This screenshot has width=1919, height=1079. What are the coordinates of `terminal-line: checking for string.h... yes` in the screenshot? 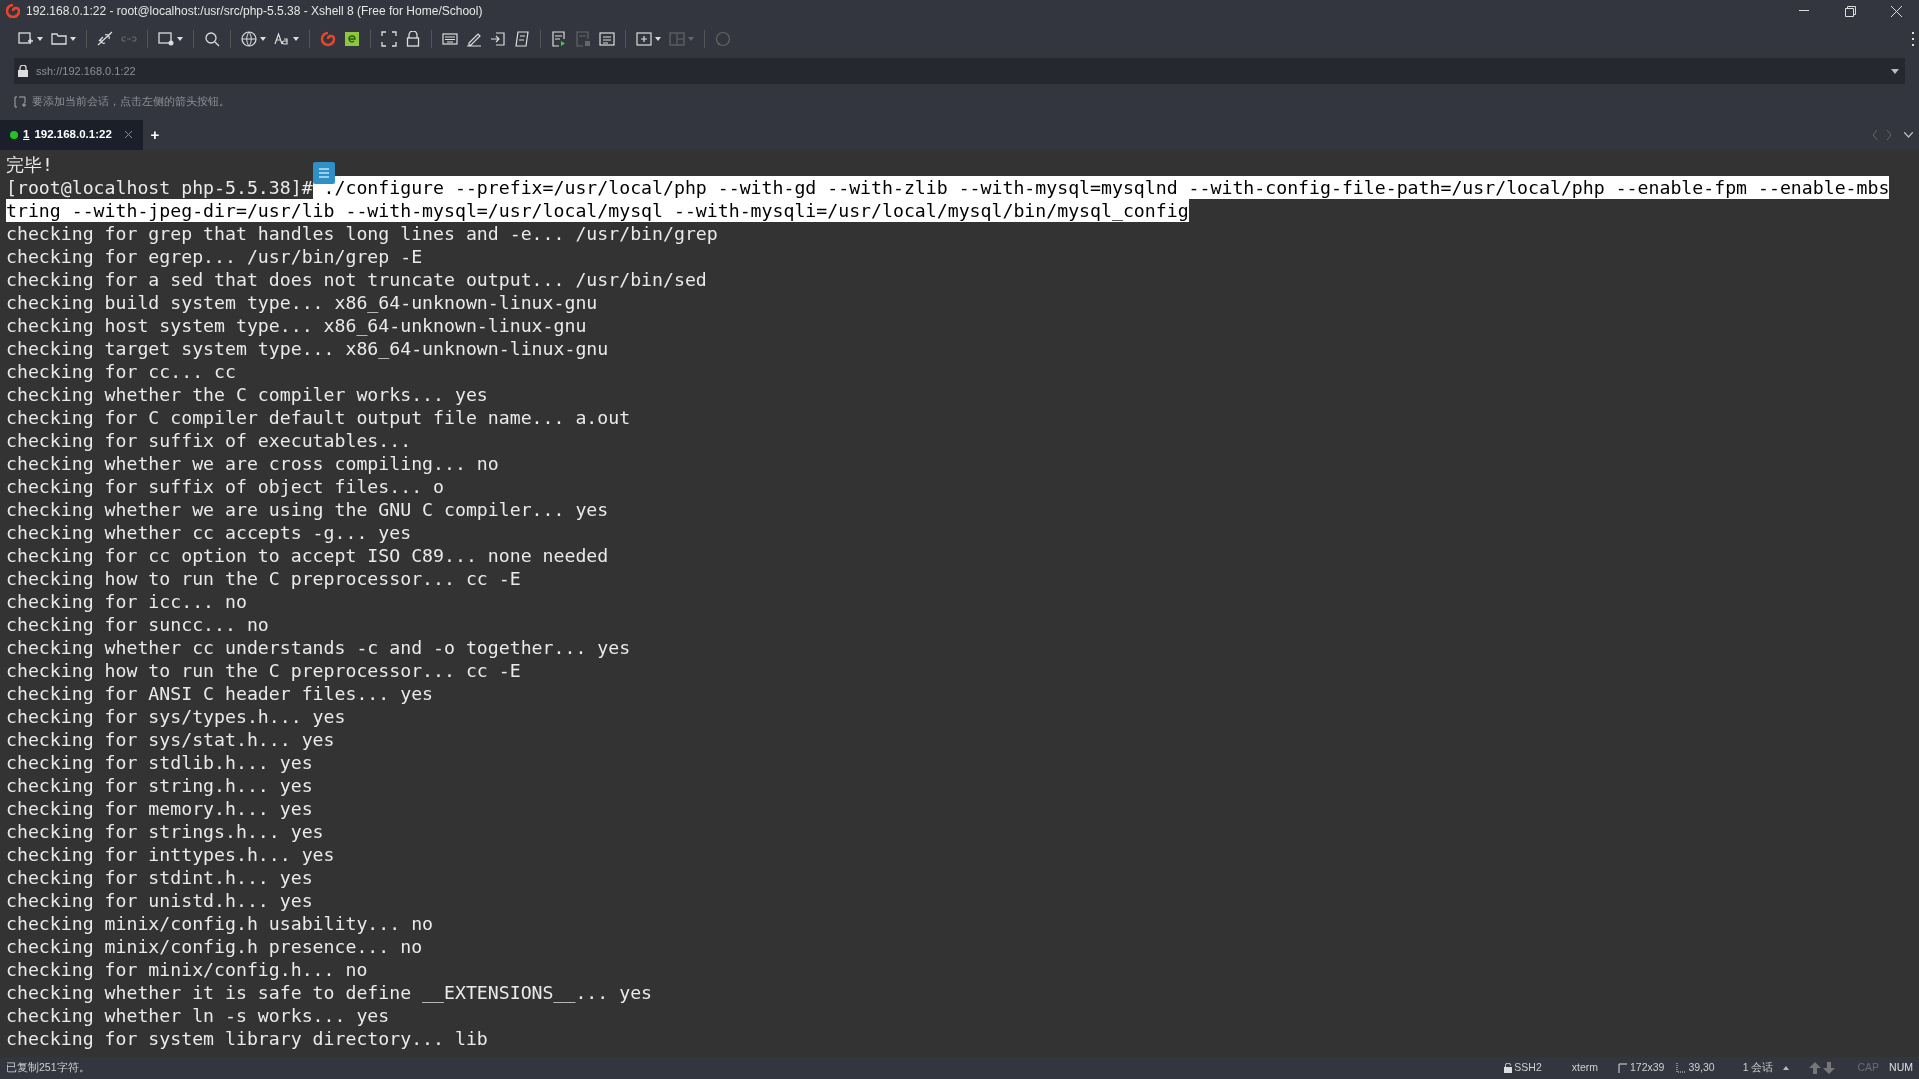 It's located at (159, 785).